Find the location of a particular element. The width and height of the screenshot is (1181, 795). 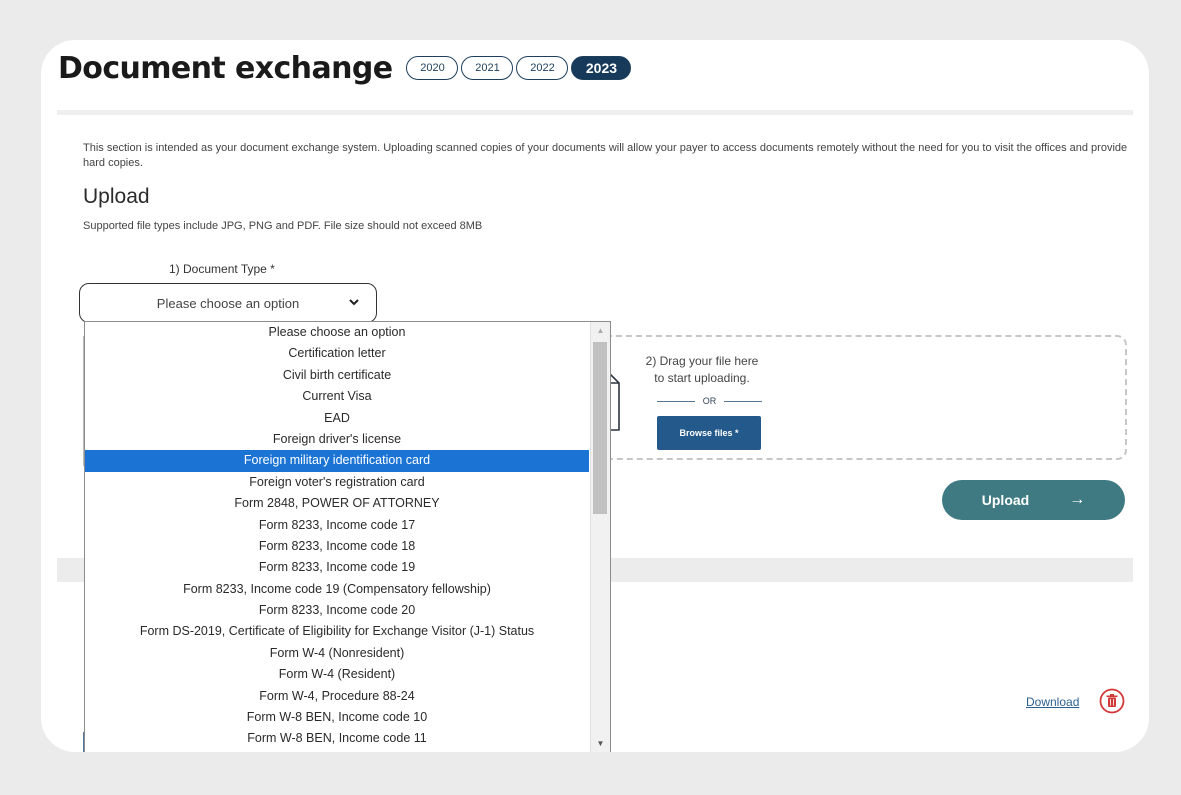

dropdown-option: Certification letter is located at coordinates (337, 353).